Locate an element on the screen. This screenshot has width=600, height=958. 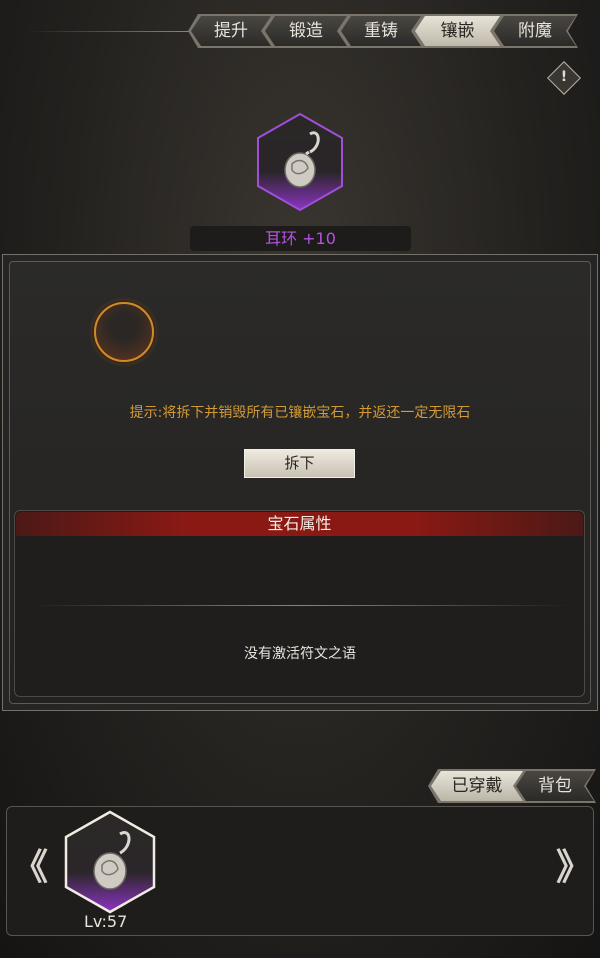
header-divider-line is located at coordinates (110, 31).